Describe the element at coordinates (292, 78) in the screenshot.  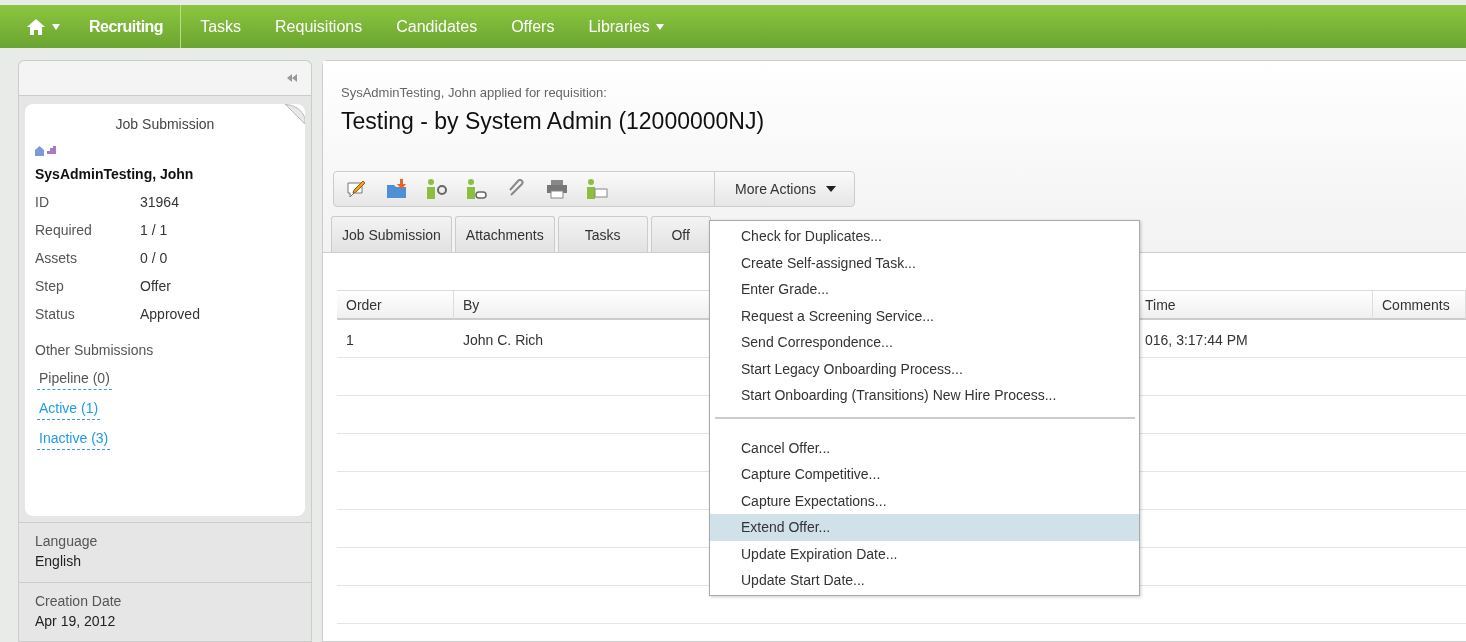
I see `collapse-icon` at that location.